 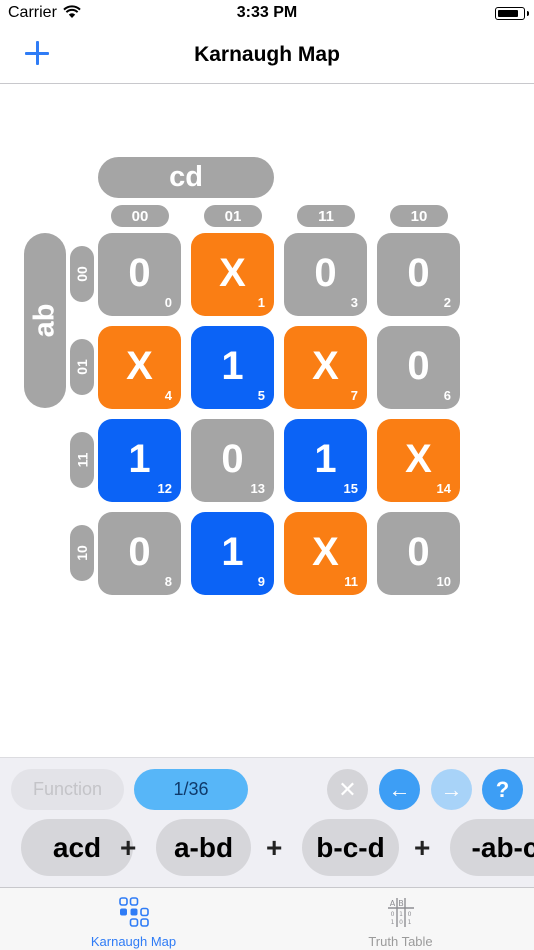 I want to click on tab-karnaugh-map: Karnaugh Map, so click(x=133, y=919).